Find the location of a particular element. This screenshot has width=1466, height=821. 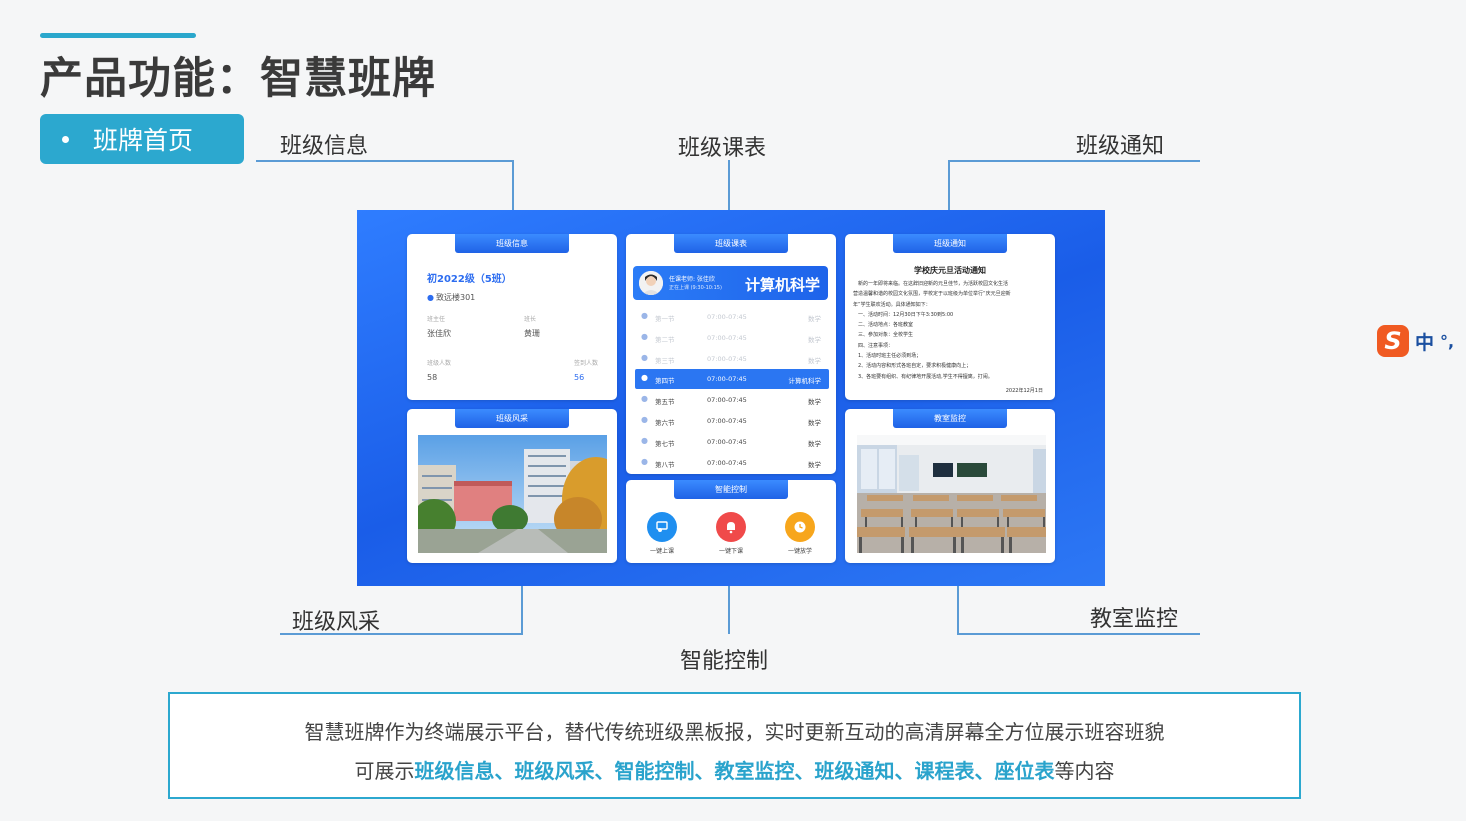

period: 第五节 is located at coordinates (665, 402).